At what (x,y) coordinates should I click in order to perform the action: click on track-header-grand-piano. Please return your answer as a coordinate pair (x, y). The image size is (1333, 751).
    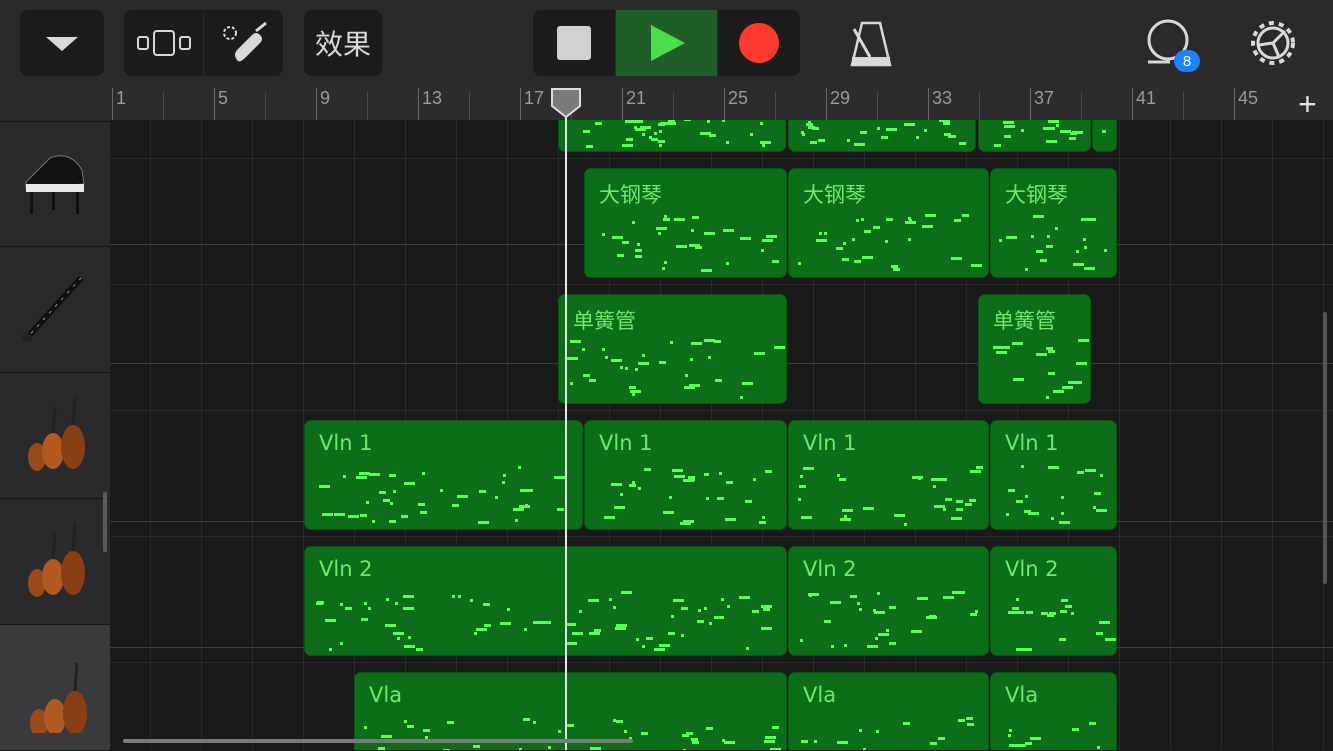
    Looking at the image, I should click on (55, 184).